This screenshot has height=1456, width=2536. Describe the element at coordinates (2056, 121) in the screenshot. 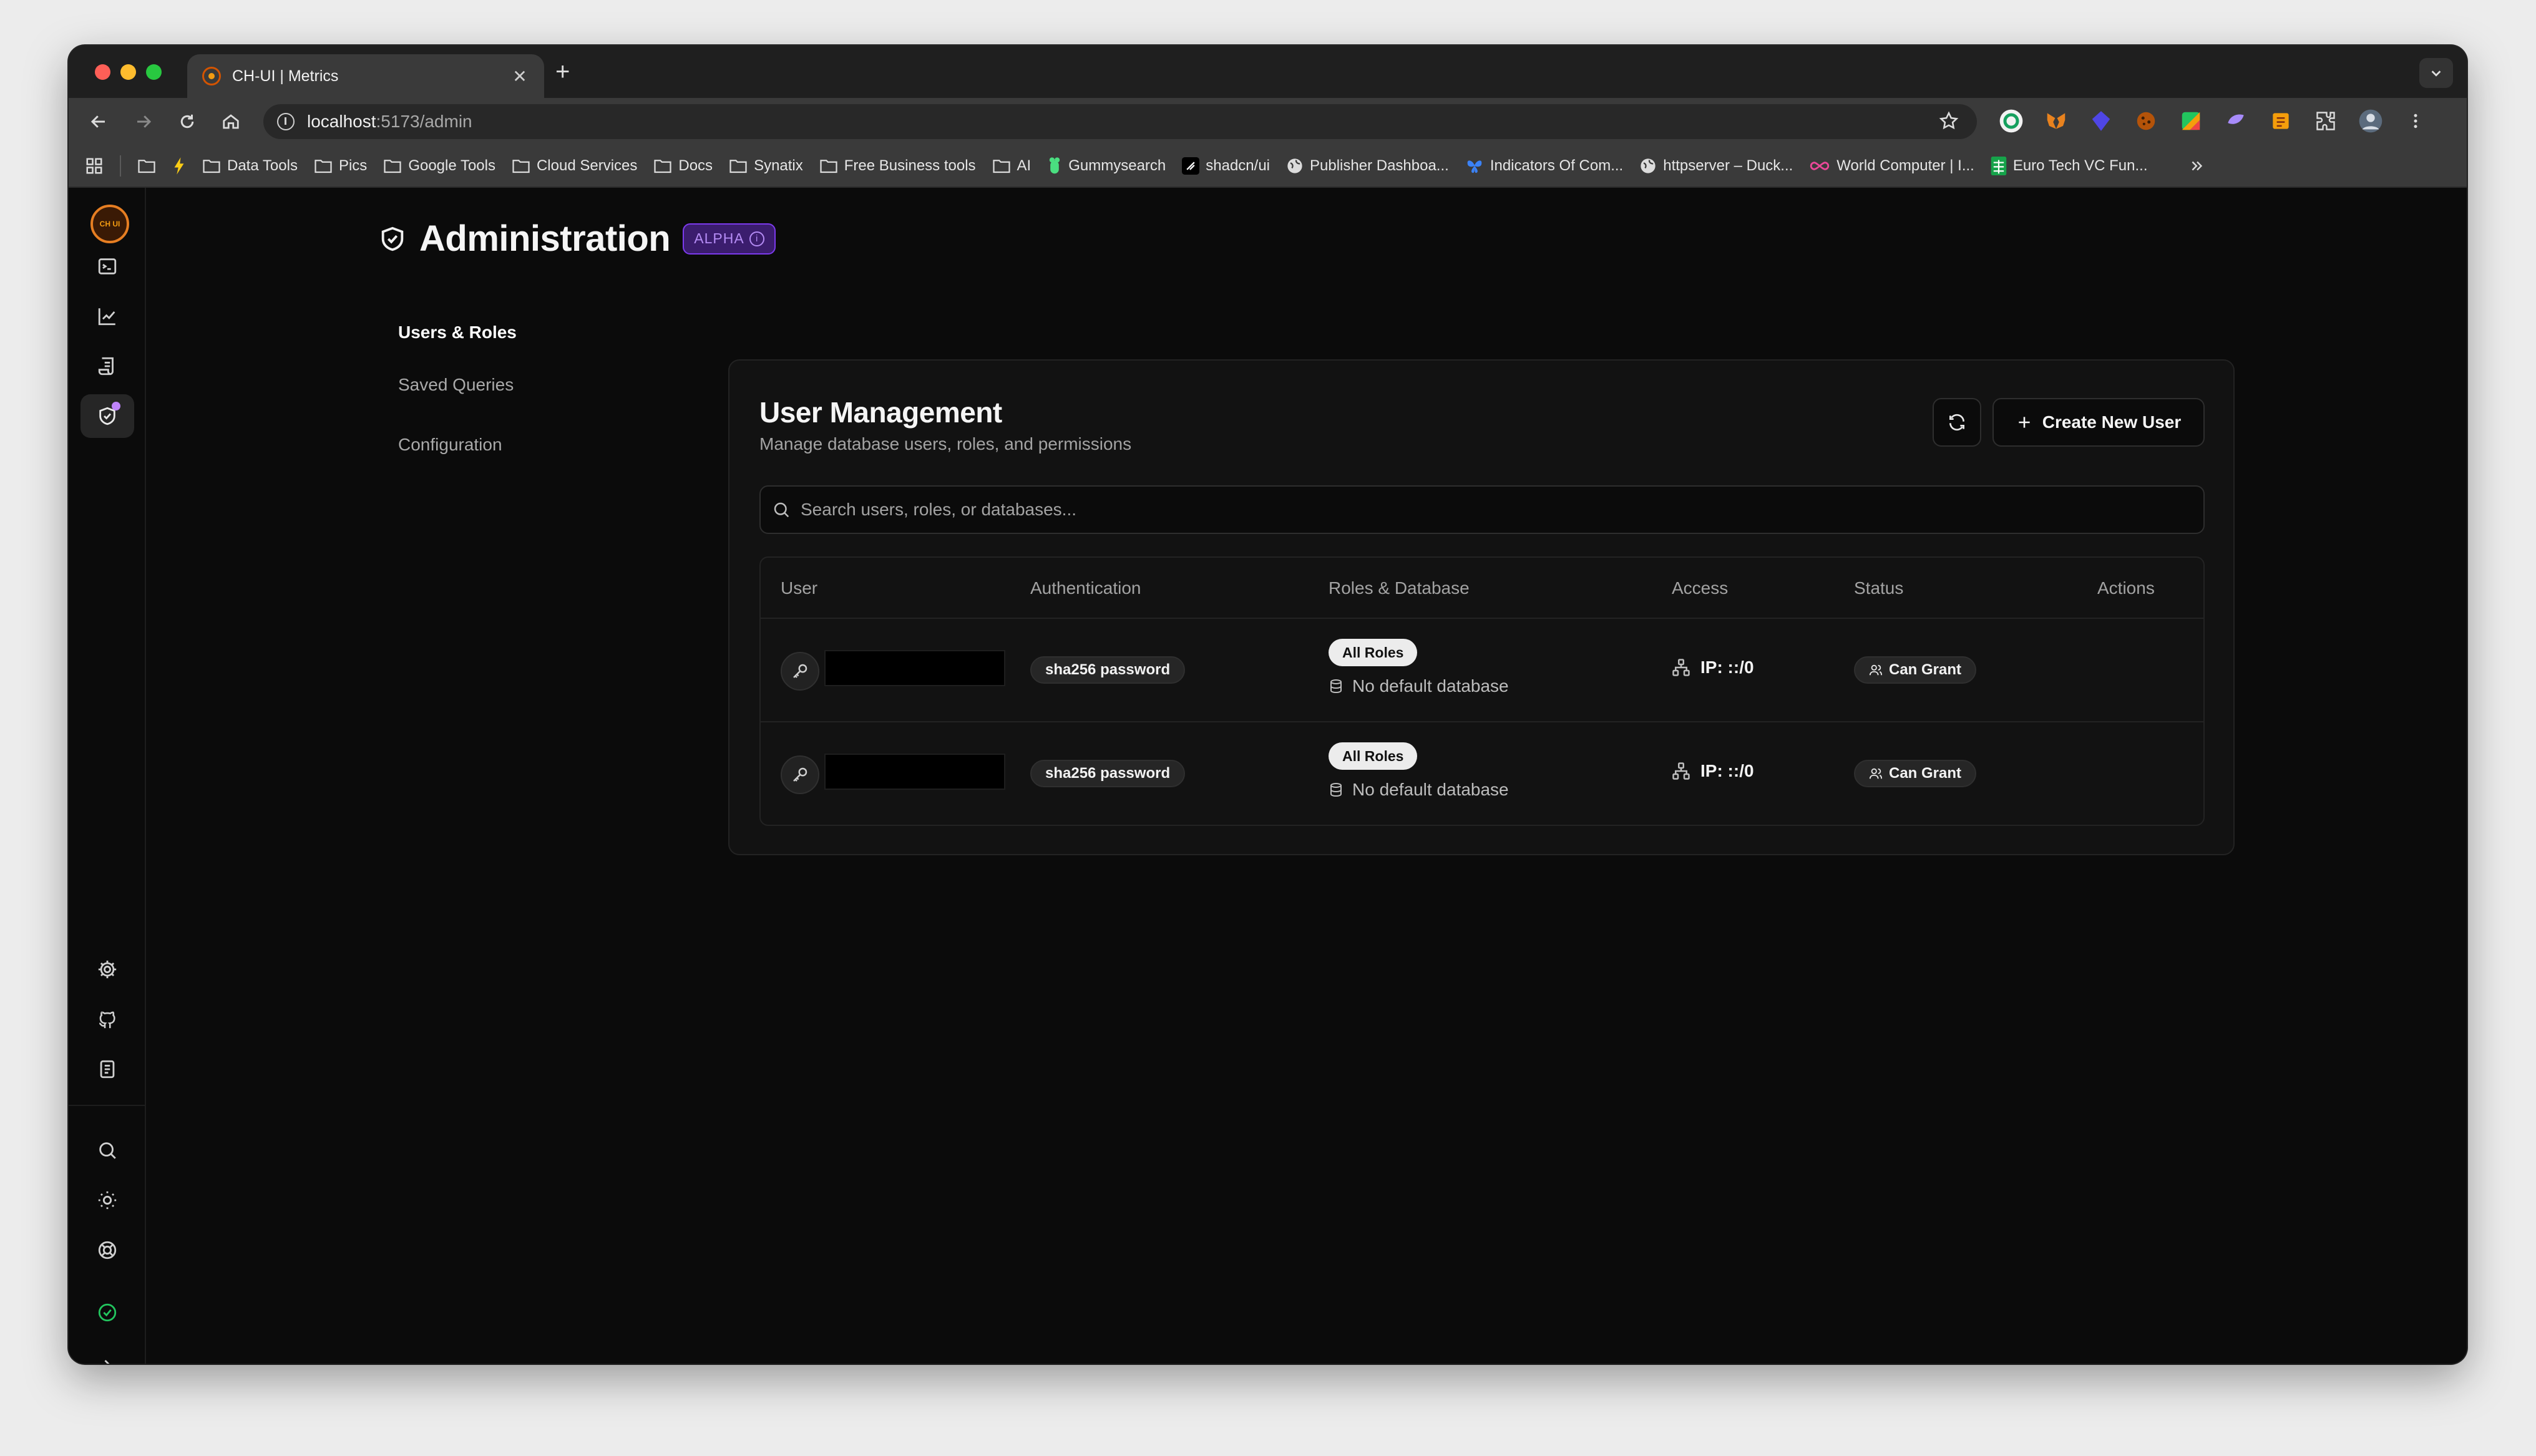

I see `metamask-extension-icon` at that location.